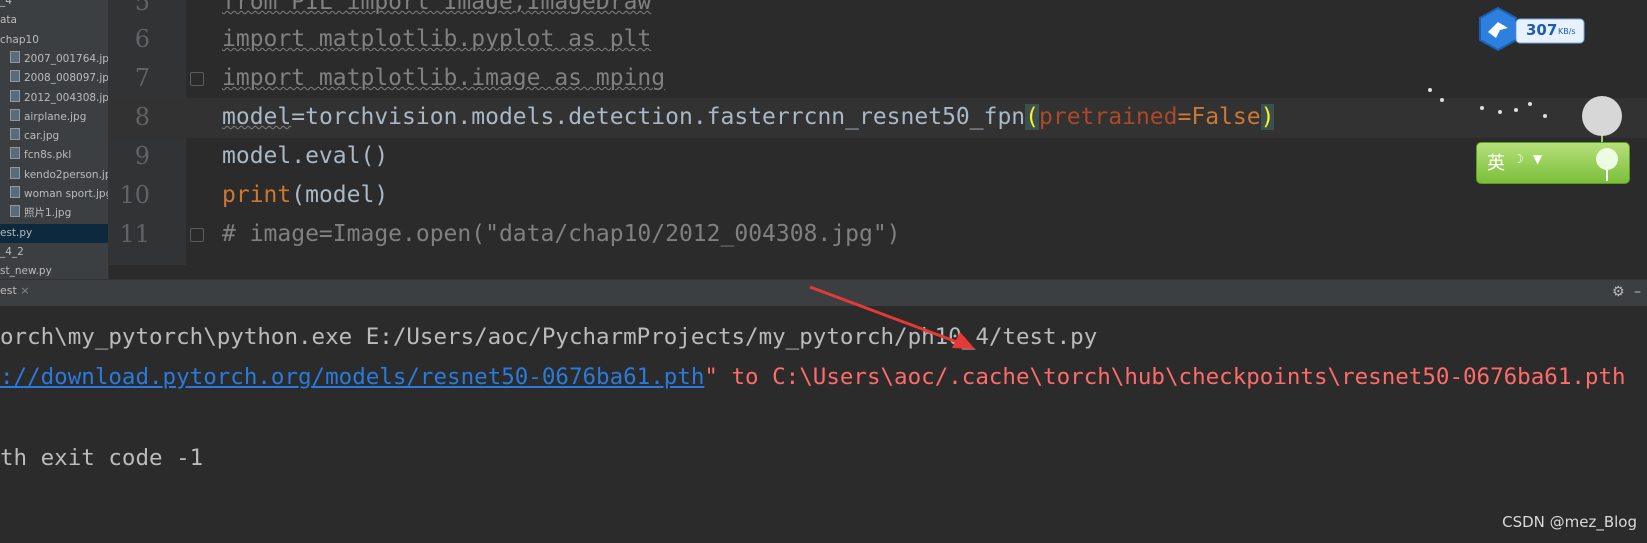  I want to click on speed-unit: KB/s, so click(1567, 31).